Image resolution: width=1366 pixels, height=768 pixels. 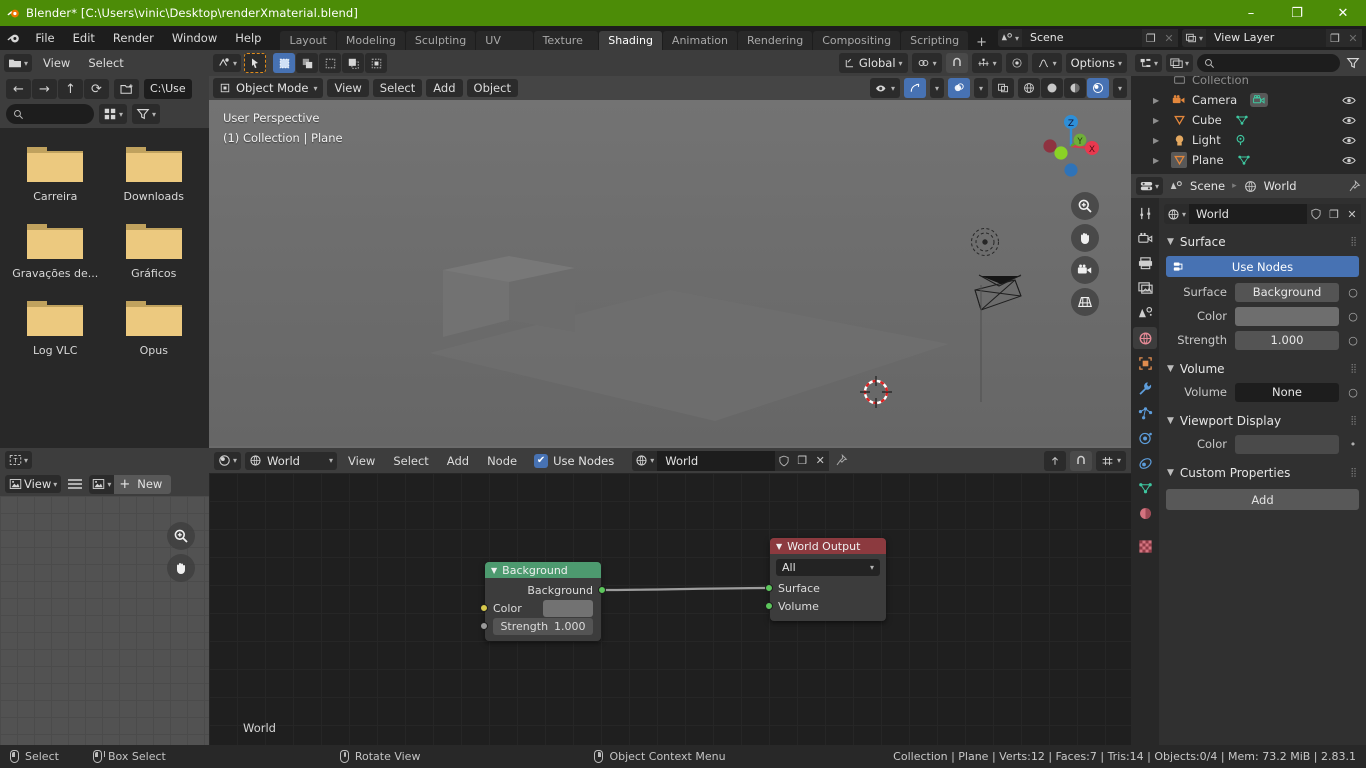 What do you see at coordinates (410, 461) in the screenshot?
I see `shader-menu-select: Select` at bounding box center [410, 461].